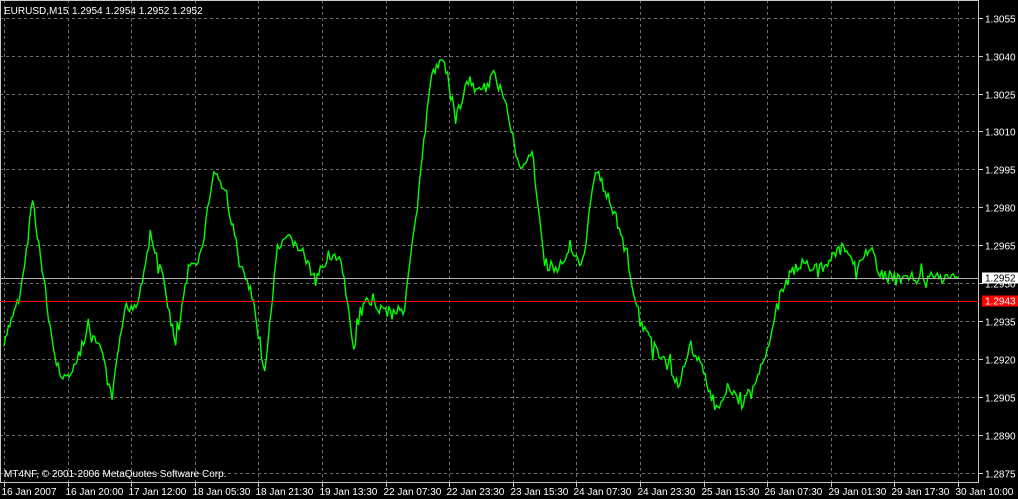  Describe the element at coordinates (603, 492) in the screenshot. I see `x-tick-label: 24 Jan 07:30` at that location.